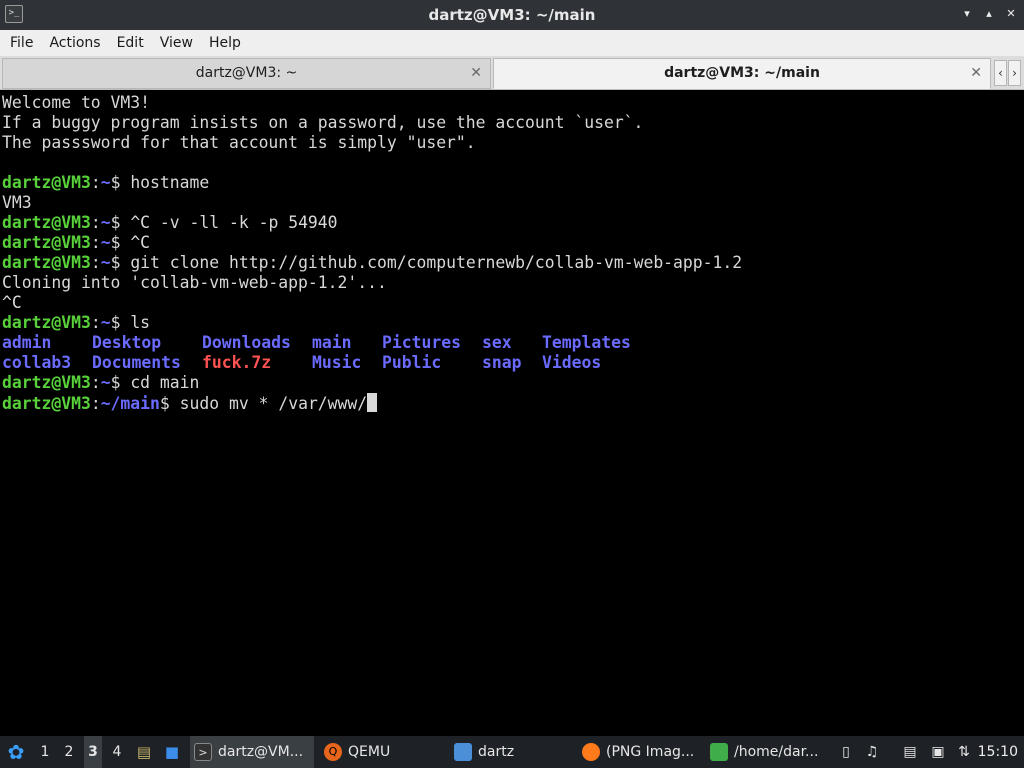  What do you see at coordinates (497, 342) in the screenshot?
I see `ls-entry: sex` at bounding box center [497, 342].